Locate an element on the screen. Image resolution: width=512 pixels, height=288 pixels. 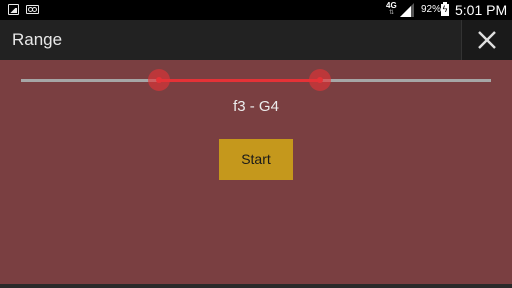
close-icon is located at coordinates (487, 40).